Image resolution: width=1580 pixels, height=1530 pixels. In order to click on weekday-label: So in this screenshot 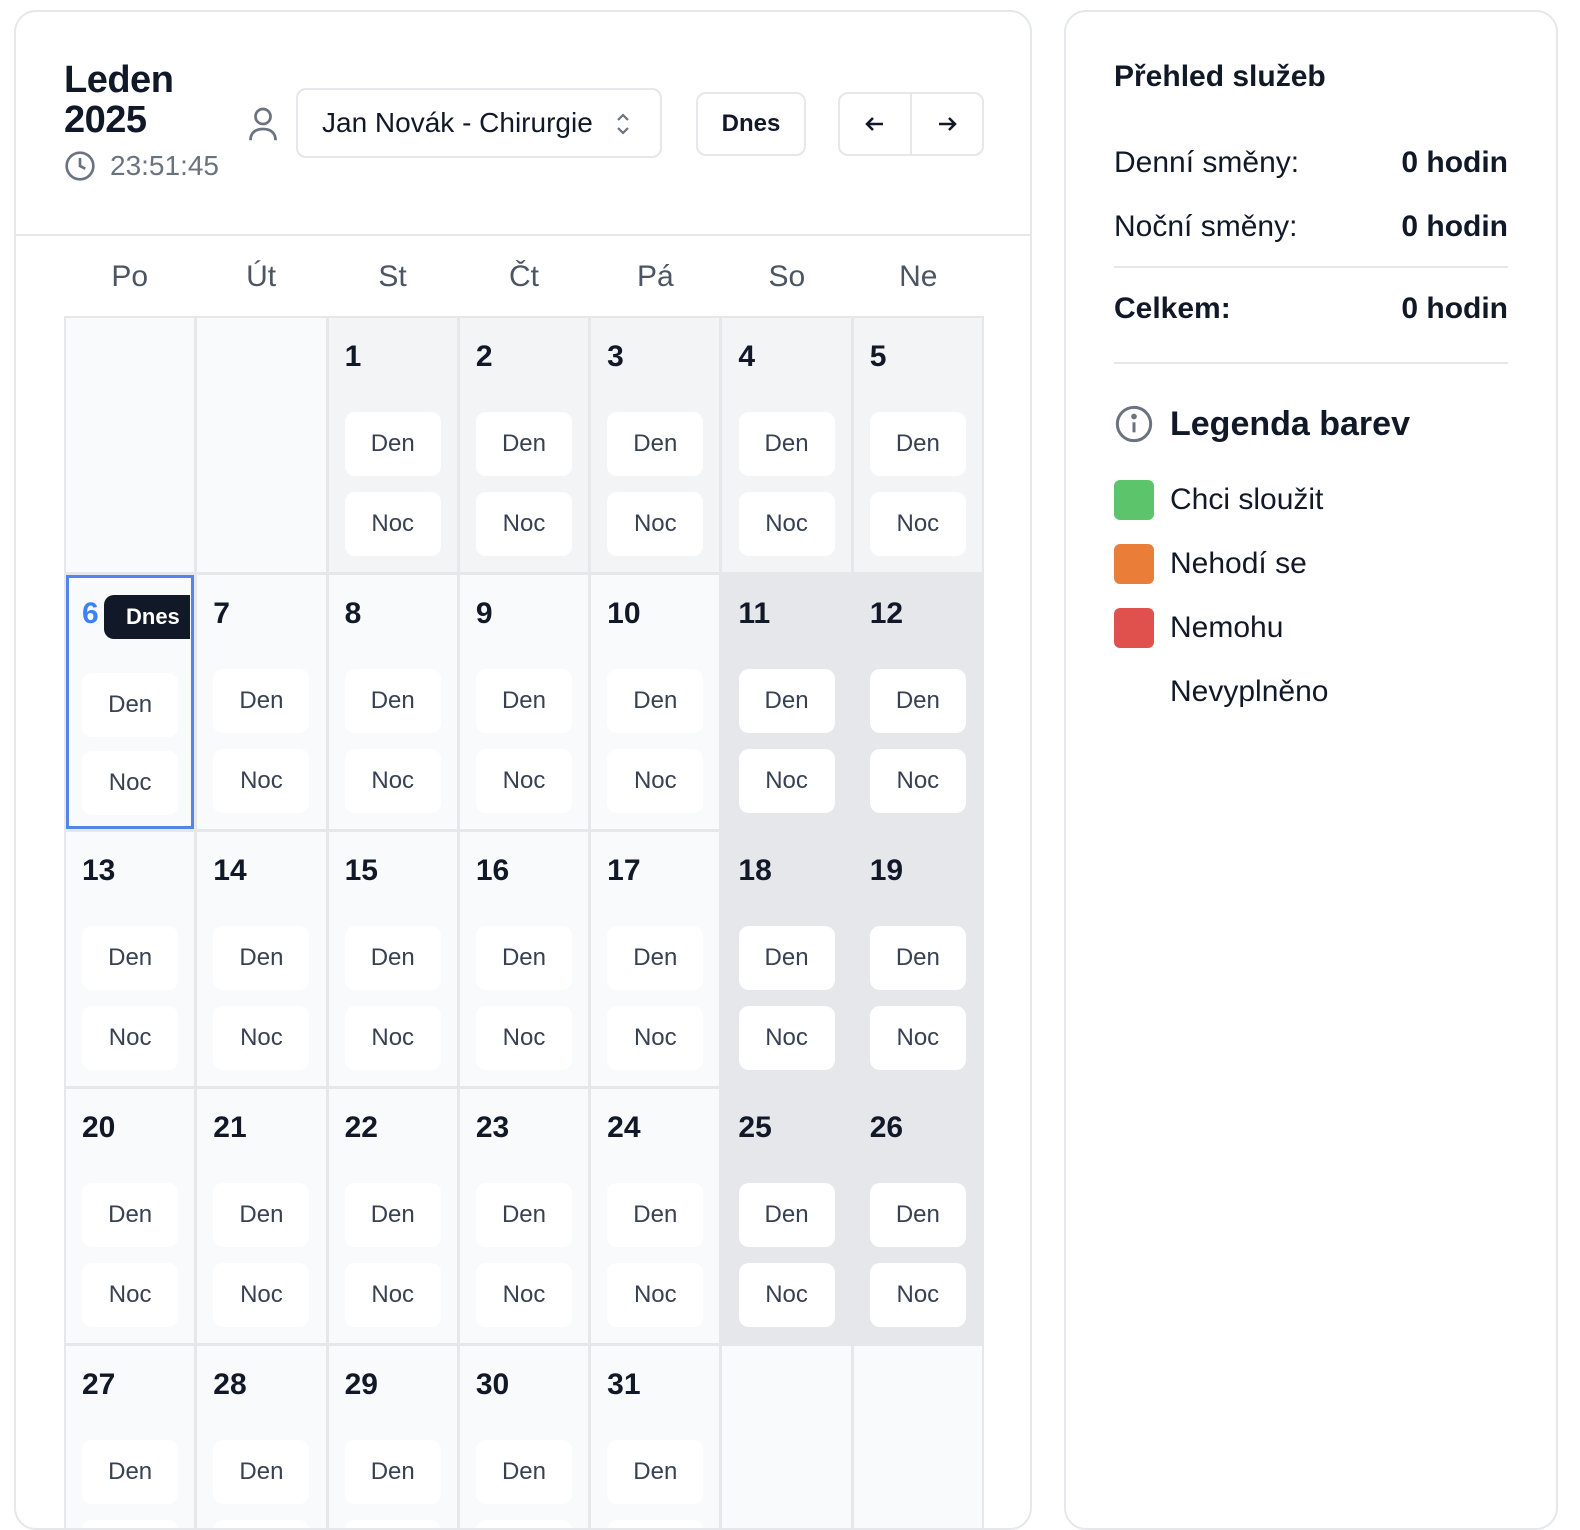, I will do `click(787, 276)`.